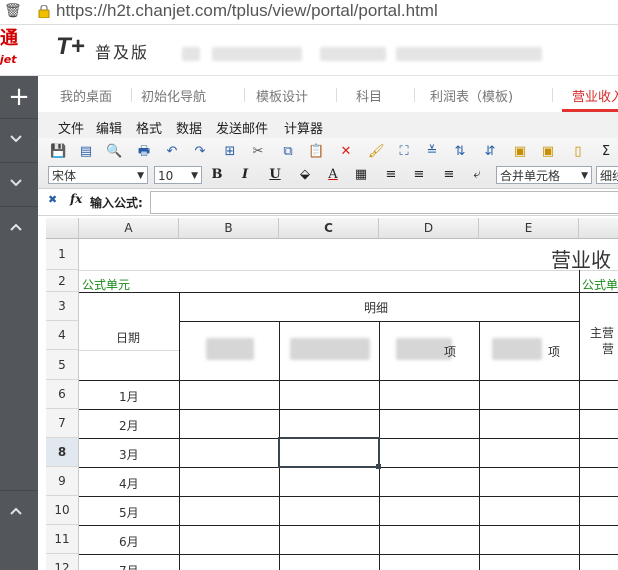 This screenshot has width=618, height=570. What do you see at coordinates (129, 566) in the screenshot?
I see `month-cell: 7月` at bounding box center [129, 566].